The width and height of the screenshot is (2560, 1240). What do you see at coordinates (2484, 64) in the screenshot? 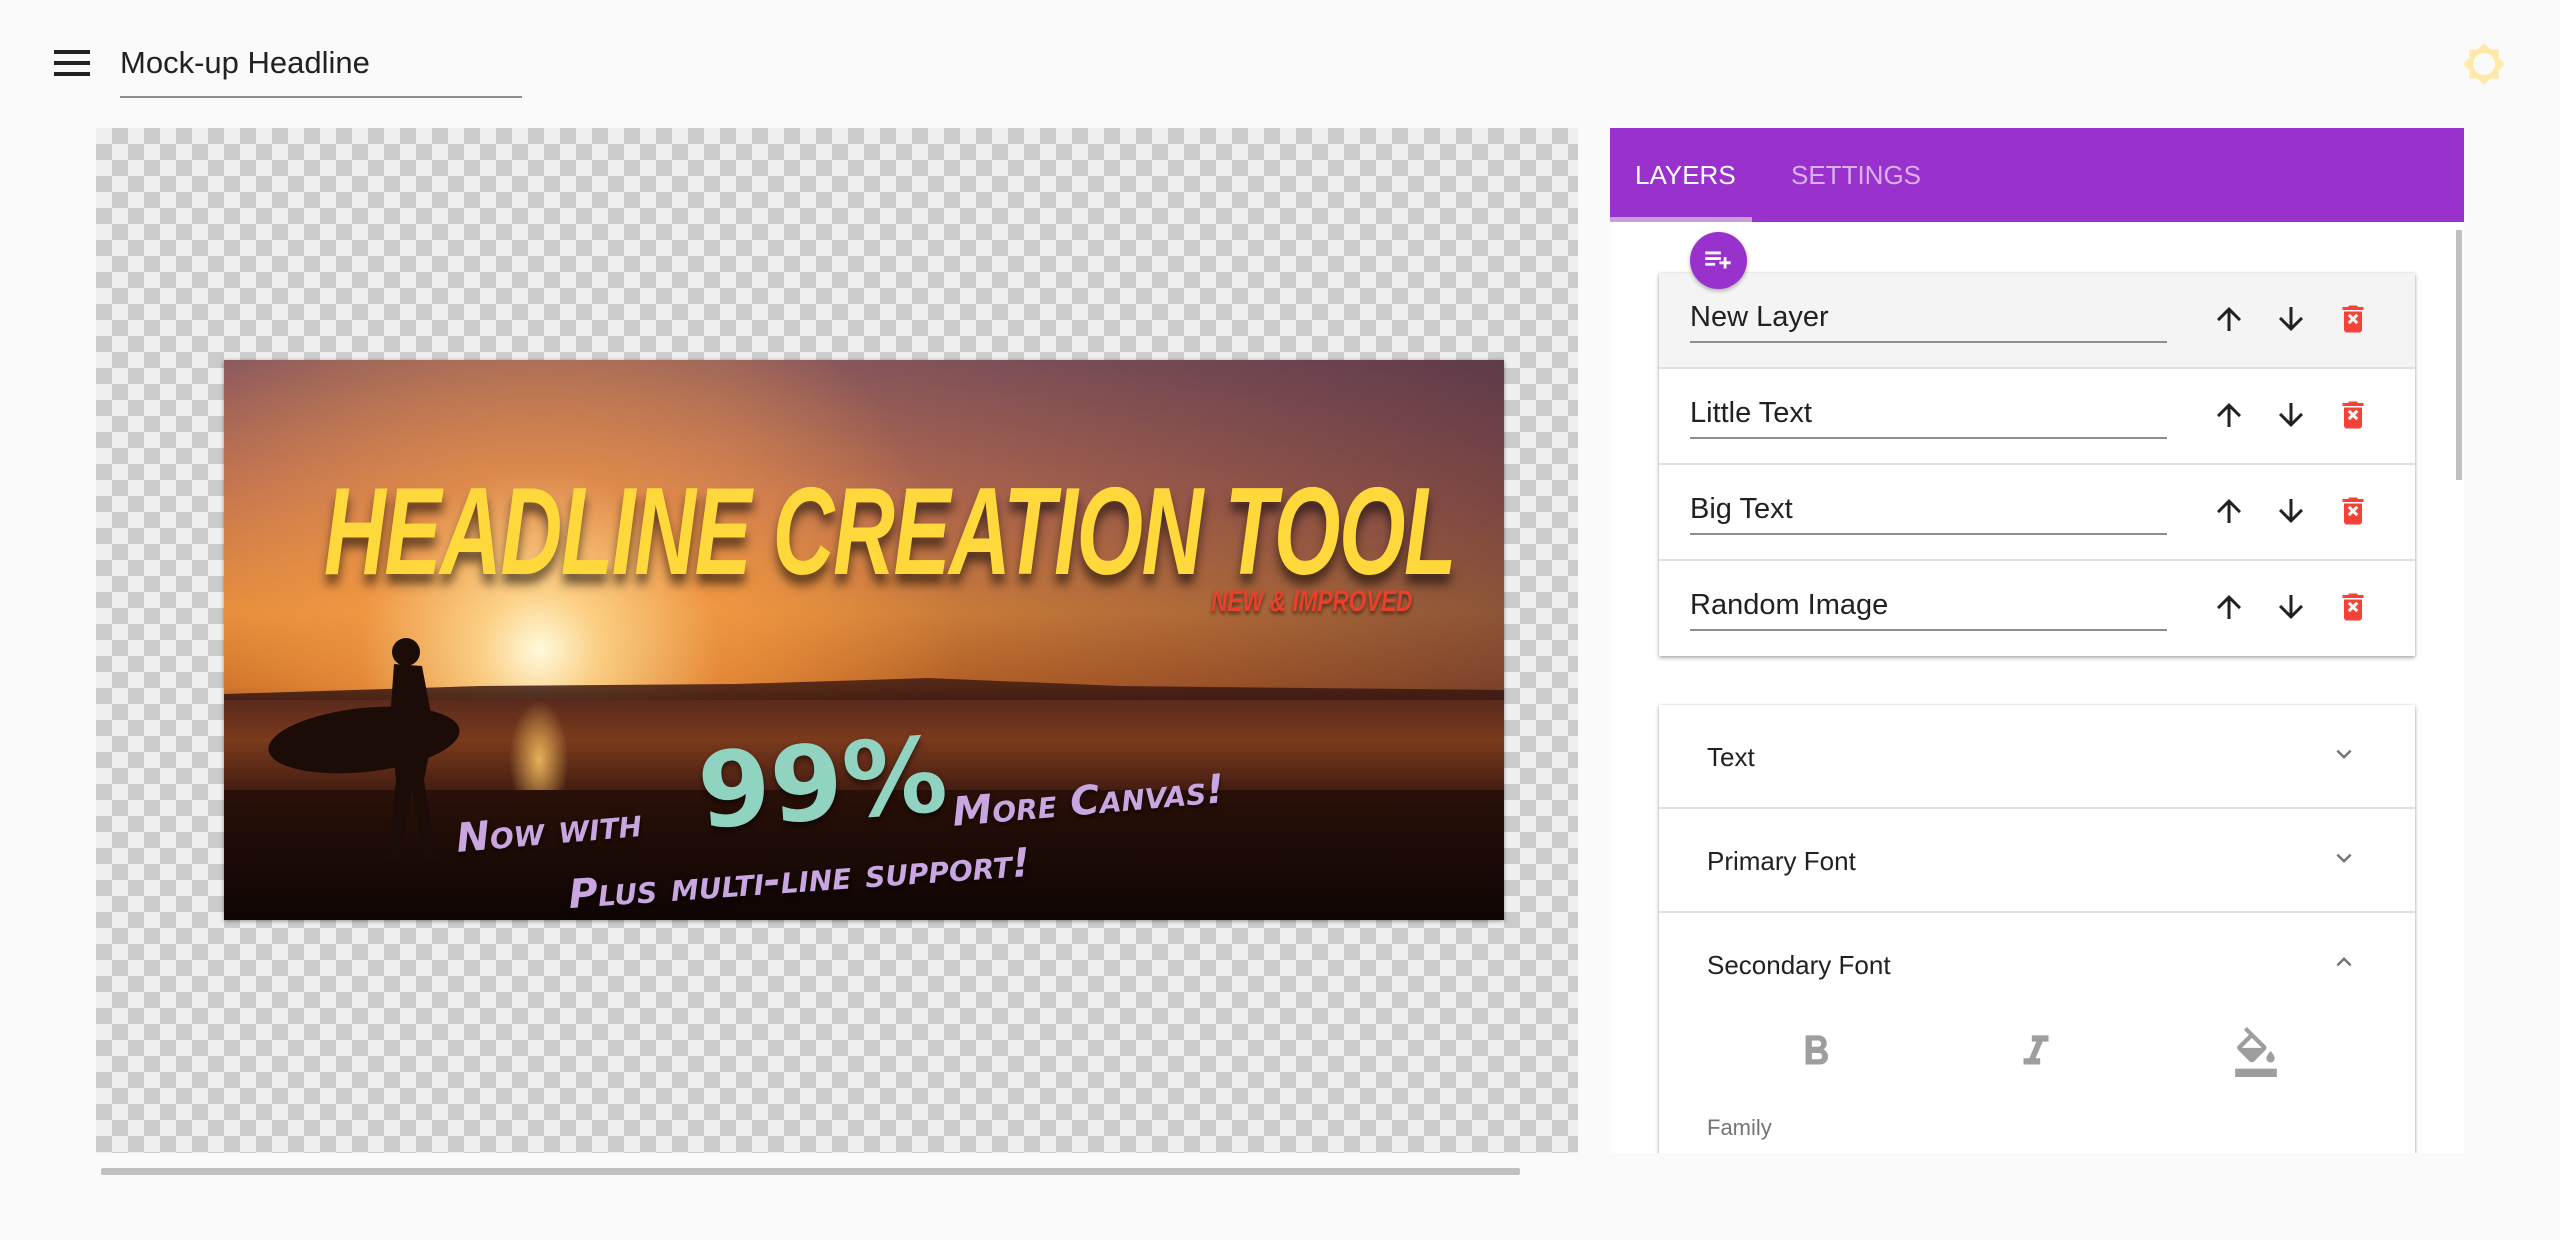
I see `brightness-sun-icon` at bounding box center [2484, 64].